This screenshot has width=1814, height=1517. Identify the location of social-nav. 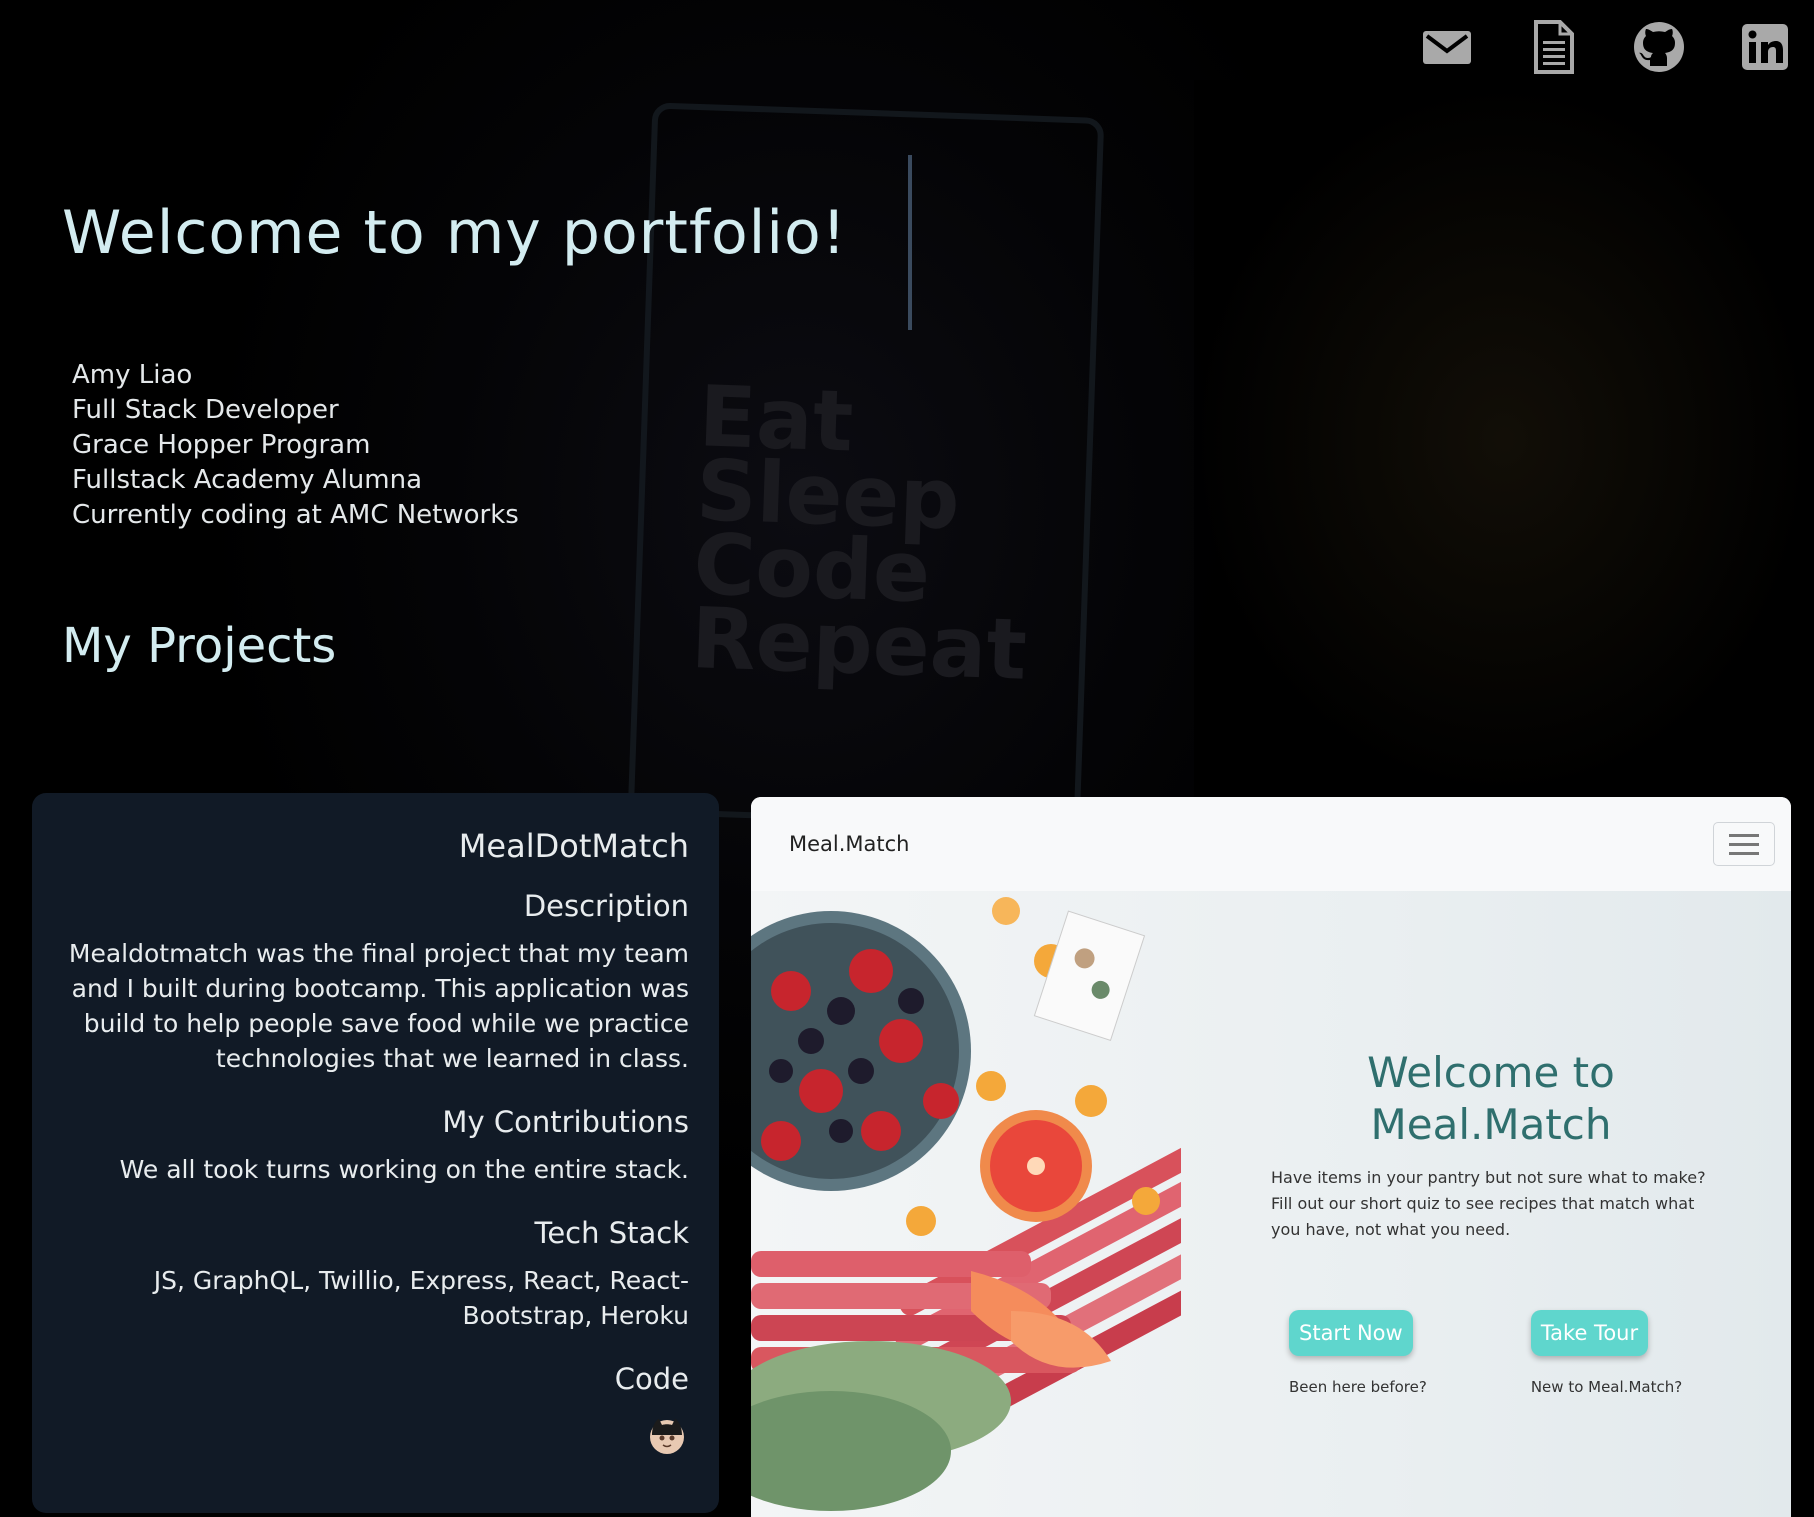
(1606, 47).